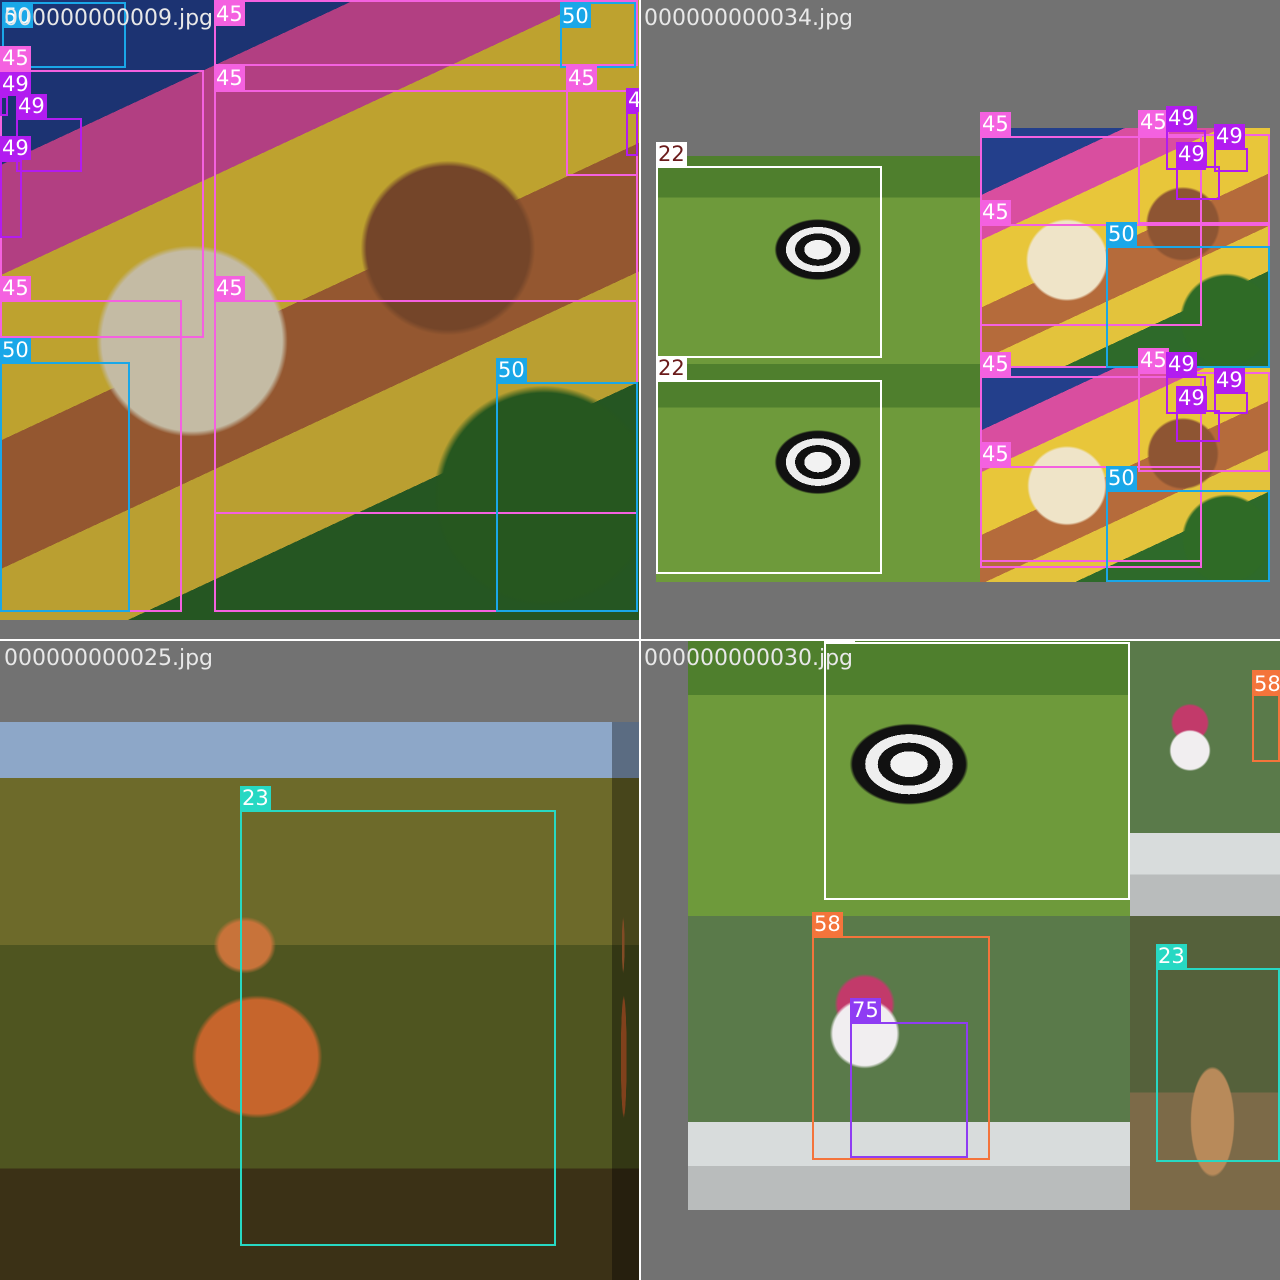 The height and width of the screenshot is (1280, 1280). What do you see at coordinates (108, 18) in the screenshot?
I see `tile-title: 000000000009.jpg` at bounding box center [108, 18].